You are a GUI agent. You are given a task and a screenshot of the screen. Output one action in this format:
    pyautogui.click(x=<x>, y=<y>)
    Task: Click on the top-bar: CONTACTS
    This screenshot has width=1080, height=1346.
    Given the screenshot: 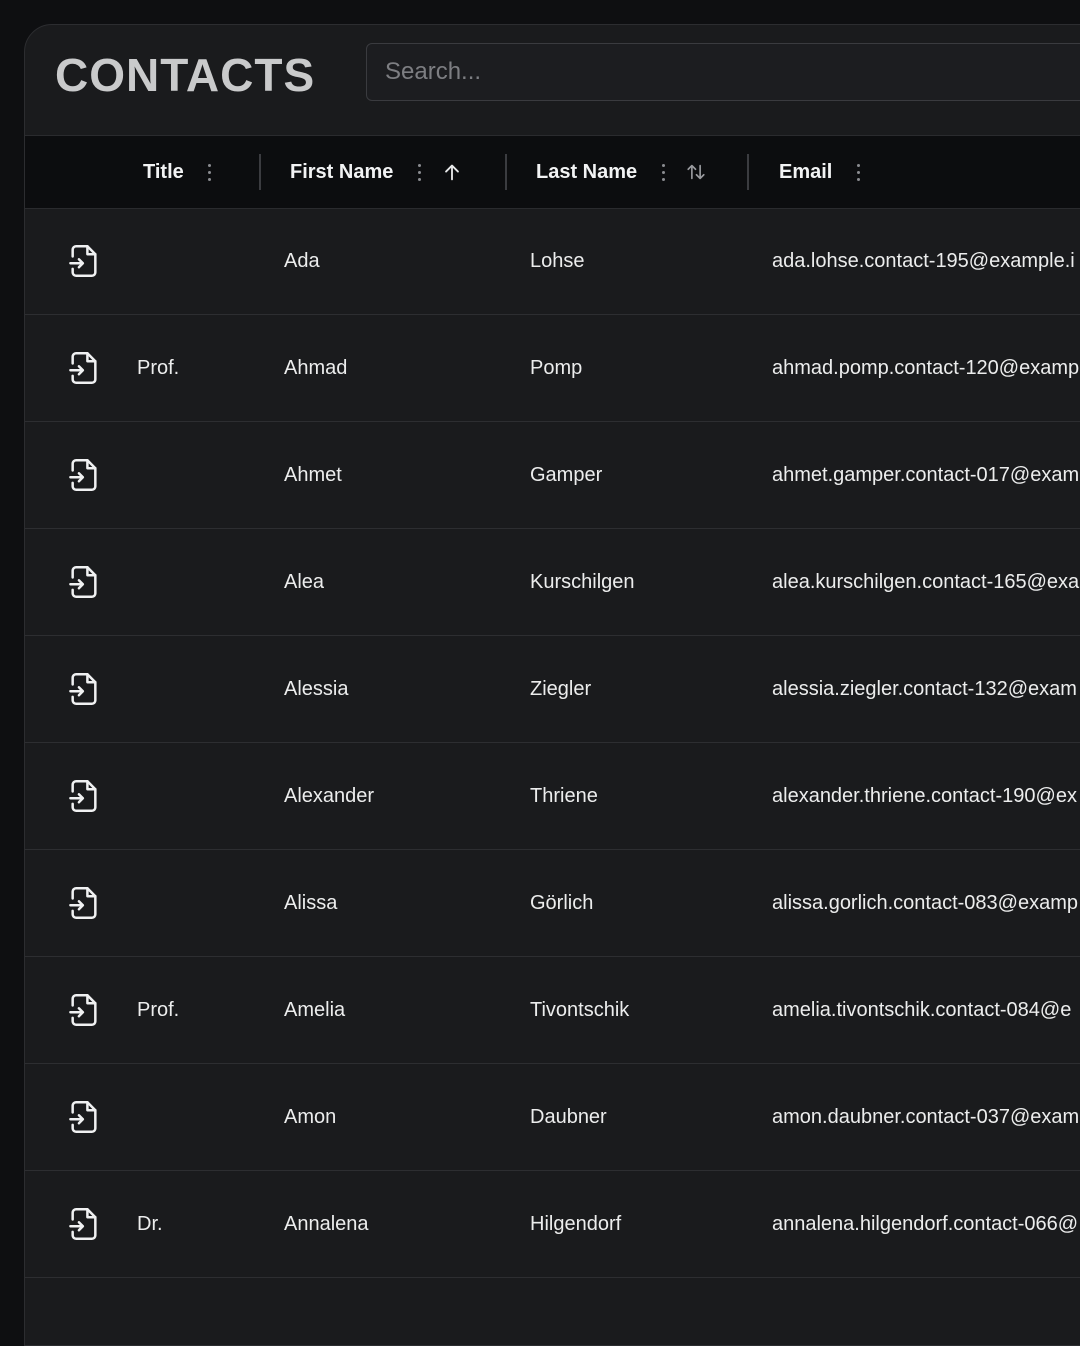 What is the action you would take?
    pyautogui.click(x=552, y=80)
    